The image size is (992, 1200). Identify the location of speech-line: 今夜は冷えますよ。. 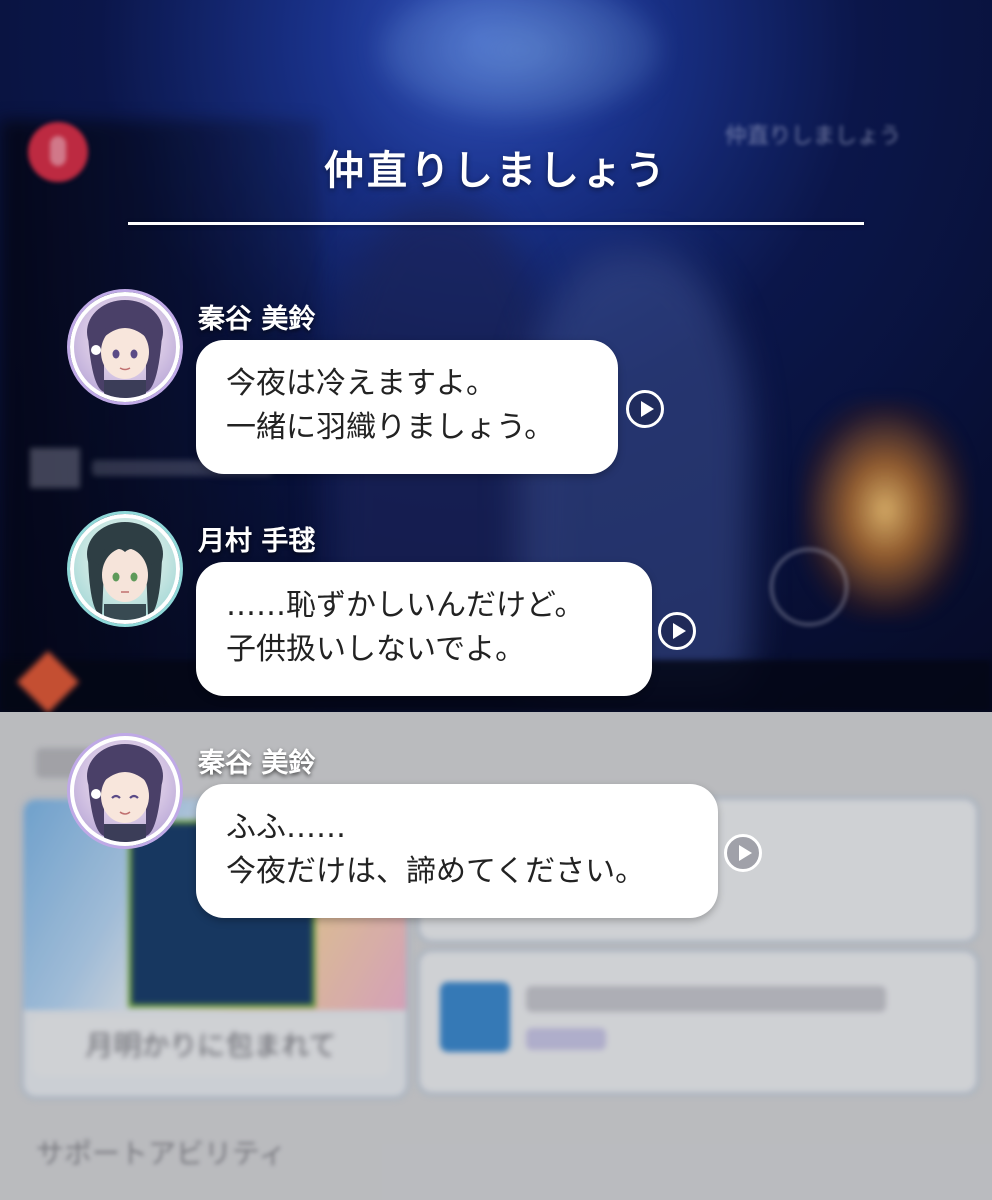
(361, 383).